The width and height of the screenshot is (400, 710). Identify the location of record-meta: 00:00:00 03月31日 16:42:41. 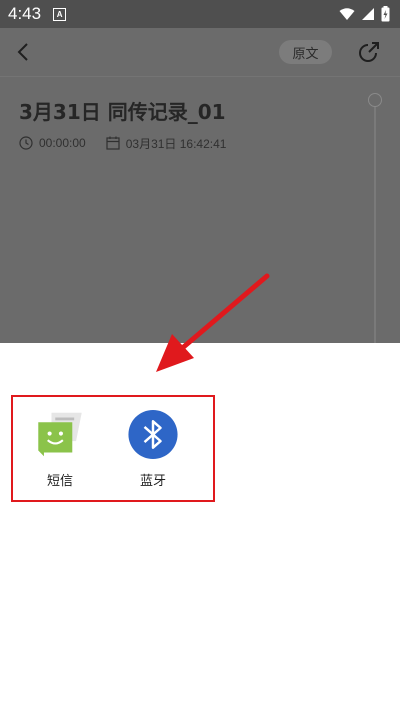
(122, 143).